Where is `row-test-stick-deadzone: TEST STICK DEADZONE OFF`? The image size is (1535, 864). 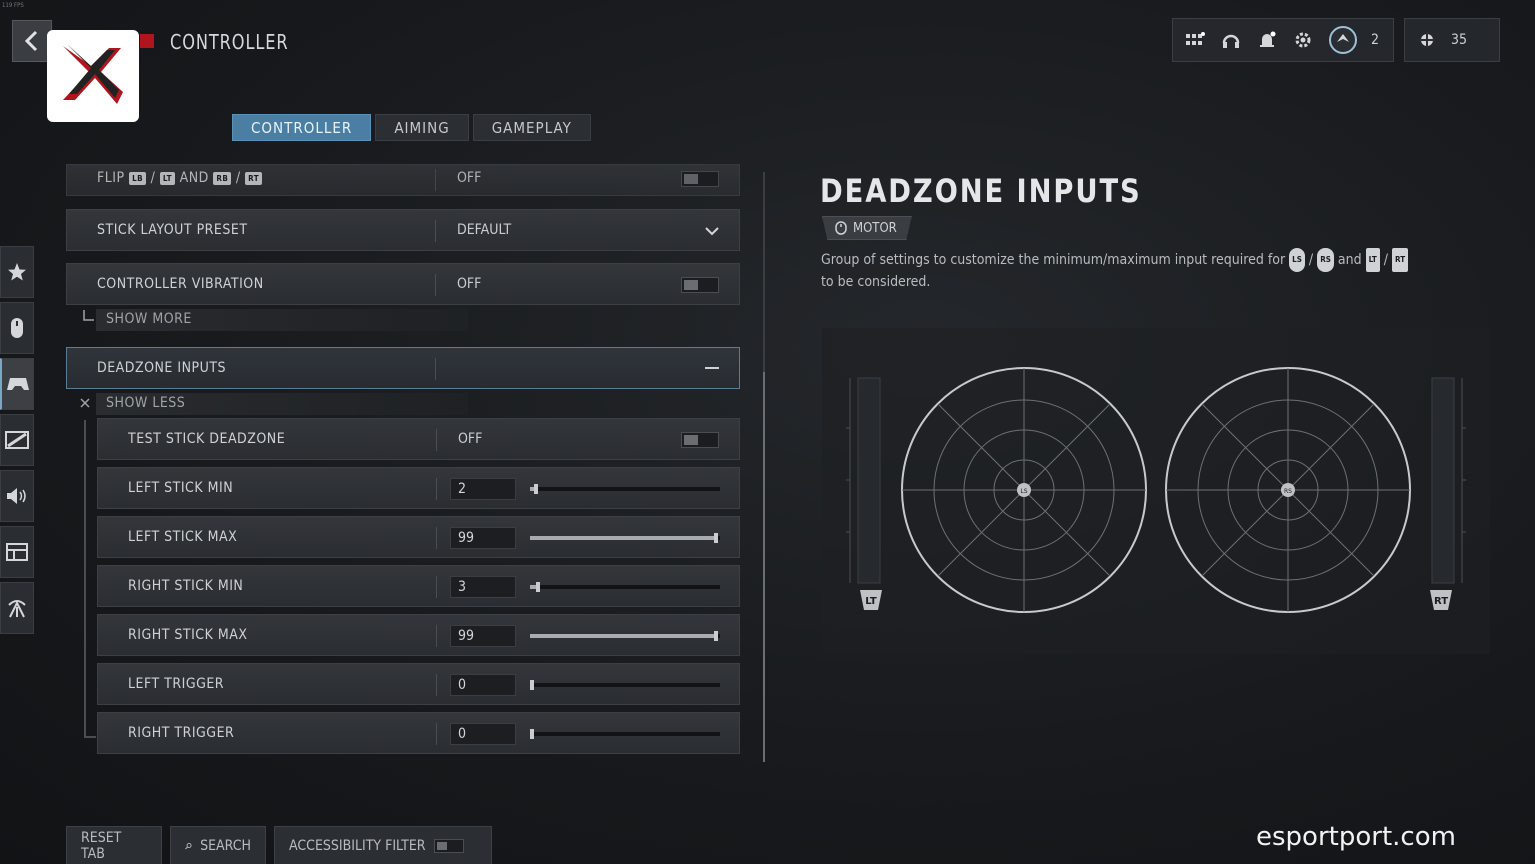
row-test-stick-deadzone: TEST STICK DEADZONE OFF is located at coordinates (418, 439).